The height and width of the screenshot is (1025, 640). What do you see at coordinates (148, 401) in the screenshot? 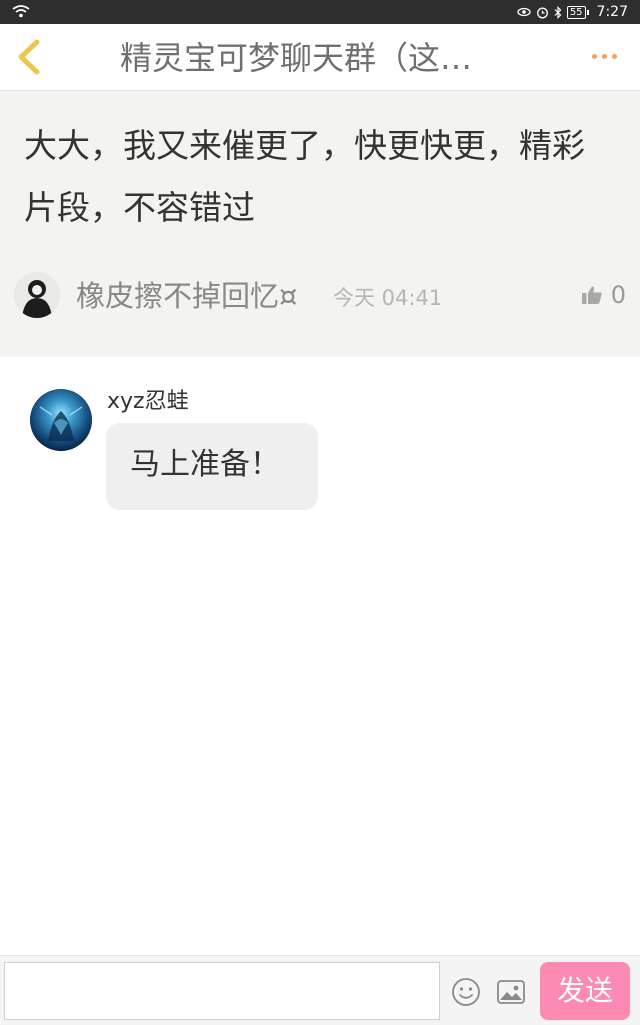
I see `sender-name: xyz忍蛙` at bounding box center [148, 401].